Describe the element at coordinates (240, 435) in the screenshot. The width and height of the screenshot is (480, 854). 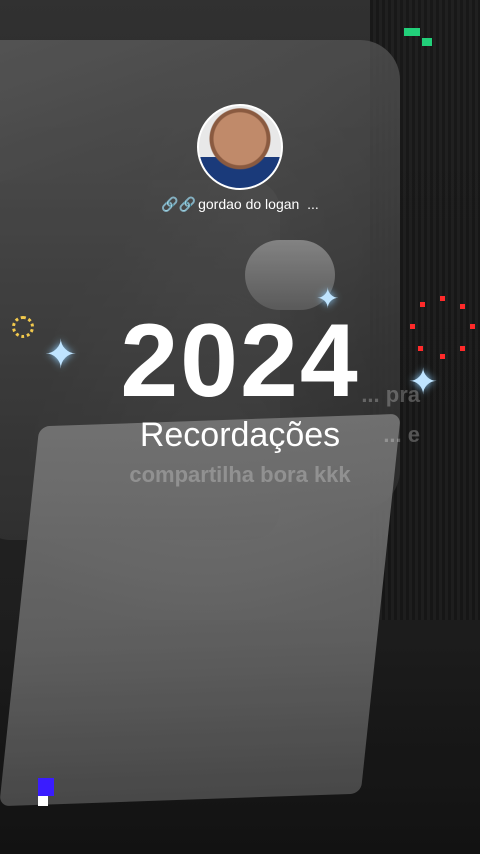
I see `memories-subtitle: Recordações` at that location.